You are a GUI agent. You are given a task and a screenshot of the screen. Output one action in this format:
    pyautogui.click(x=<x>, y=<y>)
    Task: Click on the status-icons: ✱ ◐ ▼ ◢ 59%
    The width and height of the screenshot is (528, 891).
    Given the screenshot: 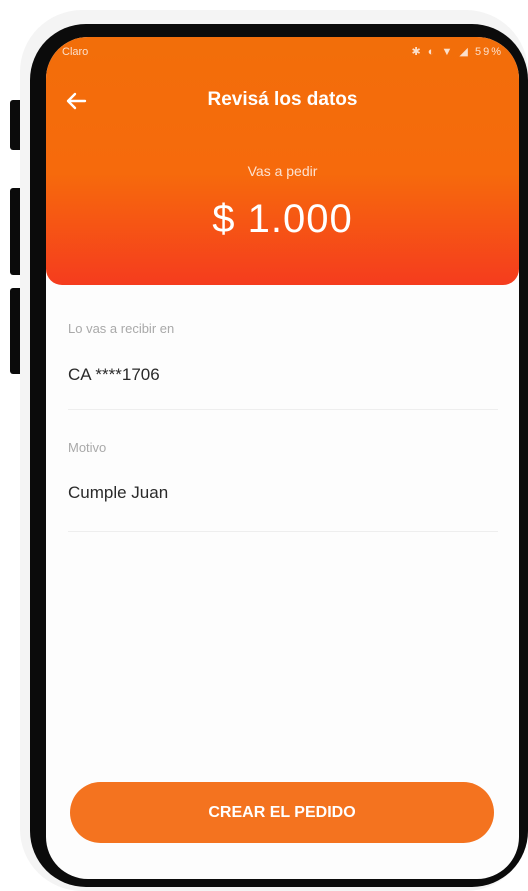 What is the action you would take?
    pyautogui.click(x=457, y=51)
    